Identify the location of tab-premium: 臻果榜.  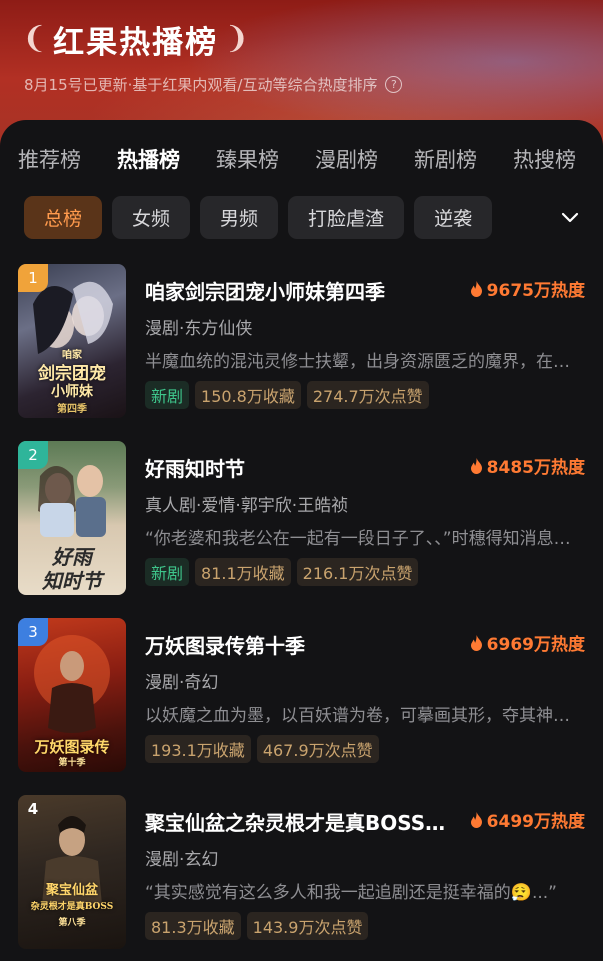
(247, 159).